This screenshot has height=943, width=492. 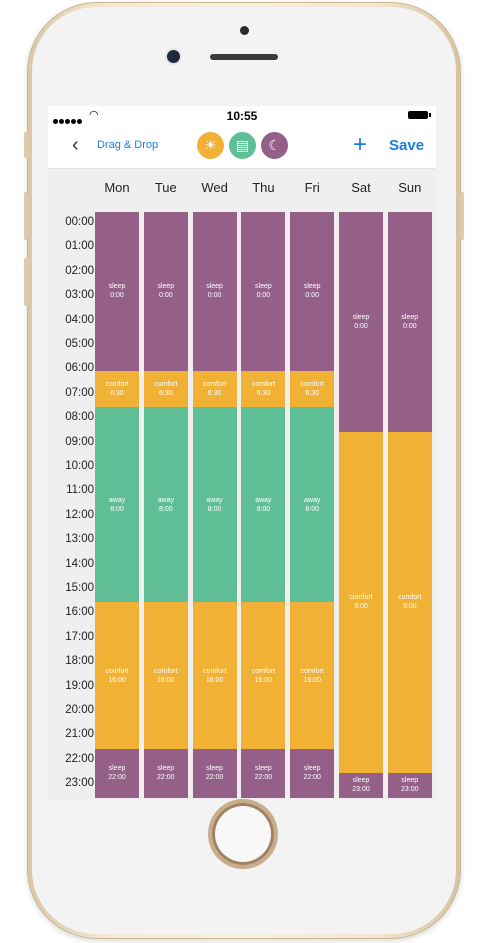 What do you see at coordinates (360, 145) in the screenshot?
I see `add-button: +` at bounding box center [360, 145].